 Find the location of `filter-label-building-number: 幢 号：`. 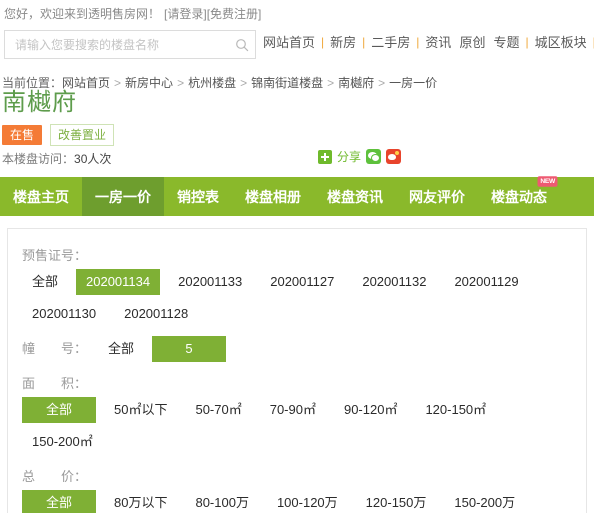

filter-label-building-number: 幢 号： is located at coordinates (55, 348).